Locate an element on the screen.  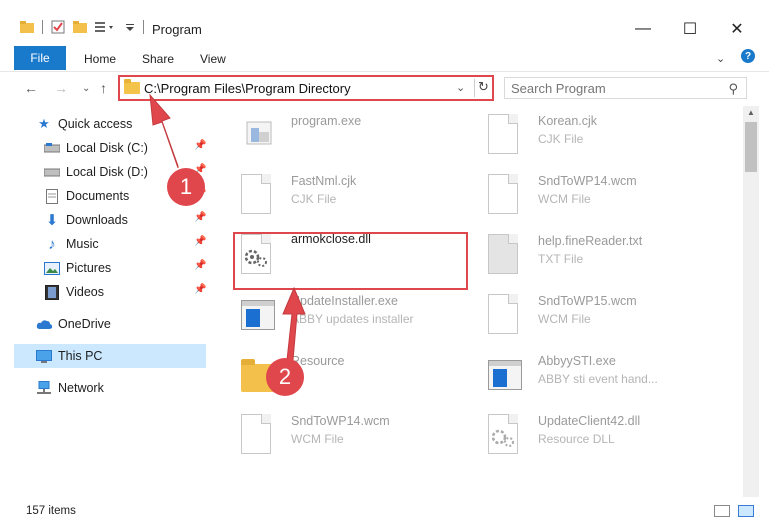
sidebar-item-label: Pictures is located at coordinates (89, 268).